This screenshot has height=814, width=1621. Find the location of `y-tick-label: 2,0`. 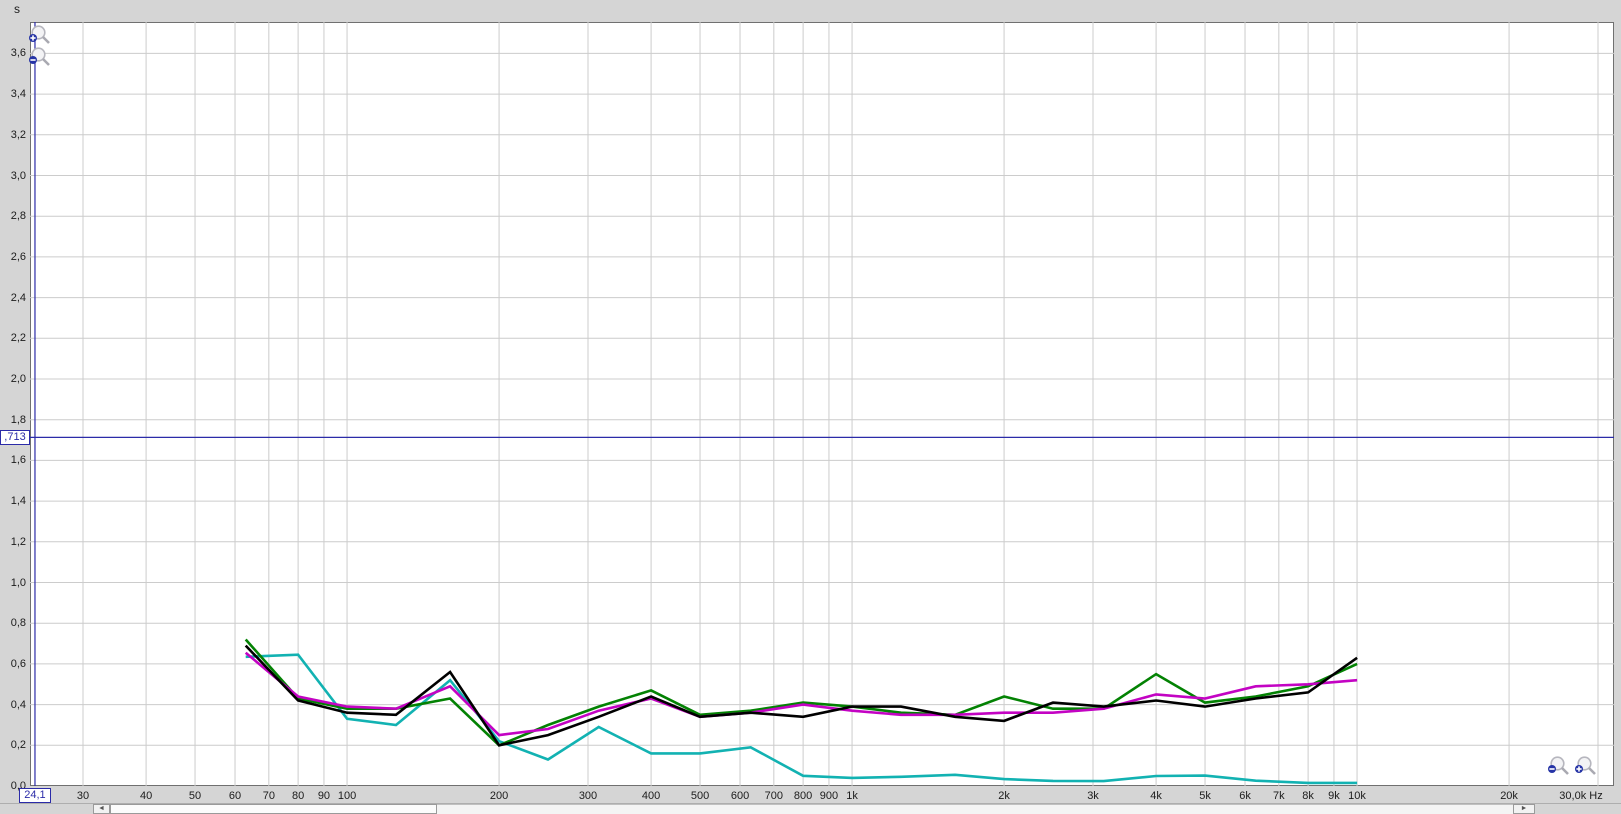

y-tick-label: 2,0 is located at coordinates (18, 379).